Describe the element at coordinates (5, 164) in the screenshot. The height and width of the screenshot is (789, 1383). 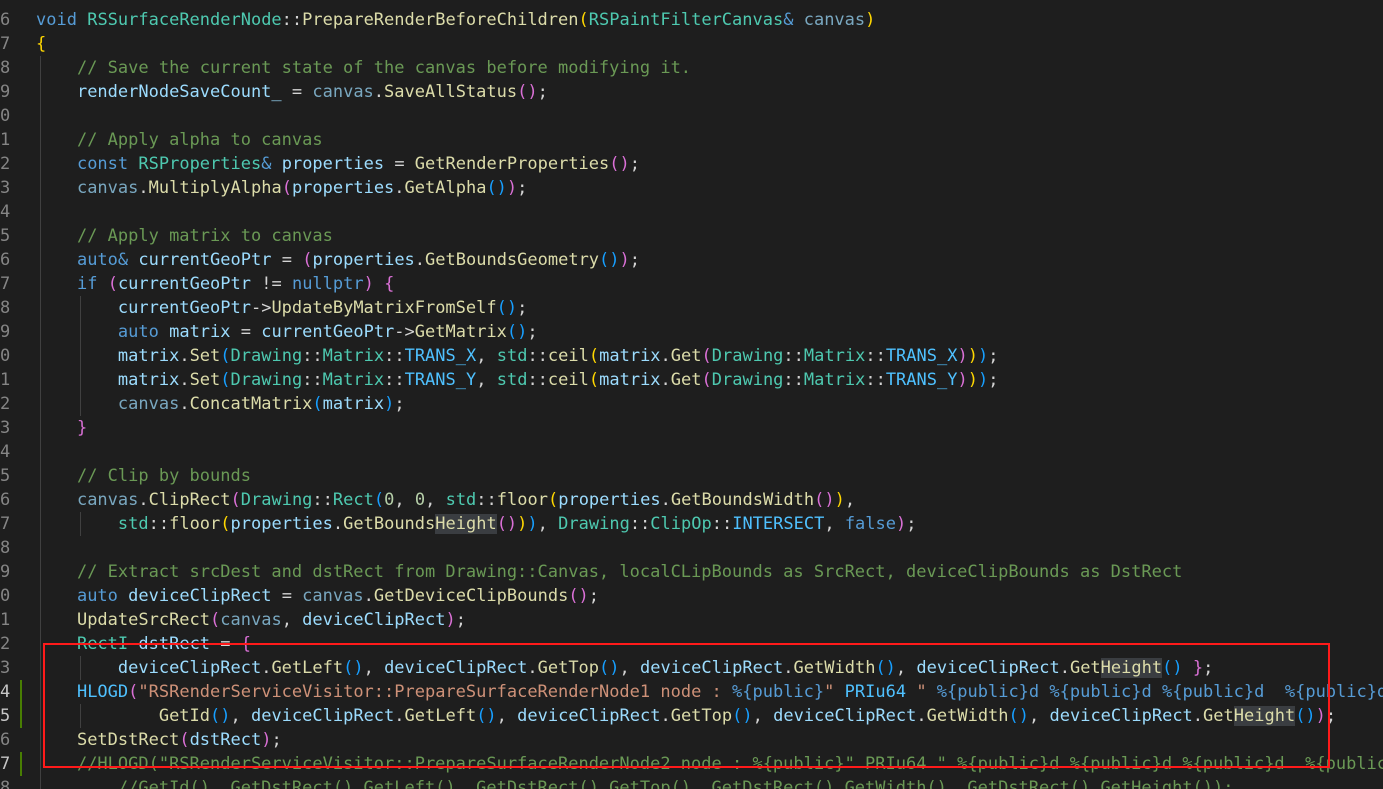
I see `line-number: 2` at that location.